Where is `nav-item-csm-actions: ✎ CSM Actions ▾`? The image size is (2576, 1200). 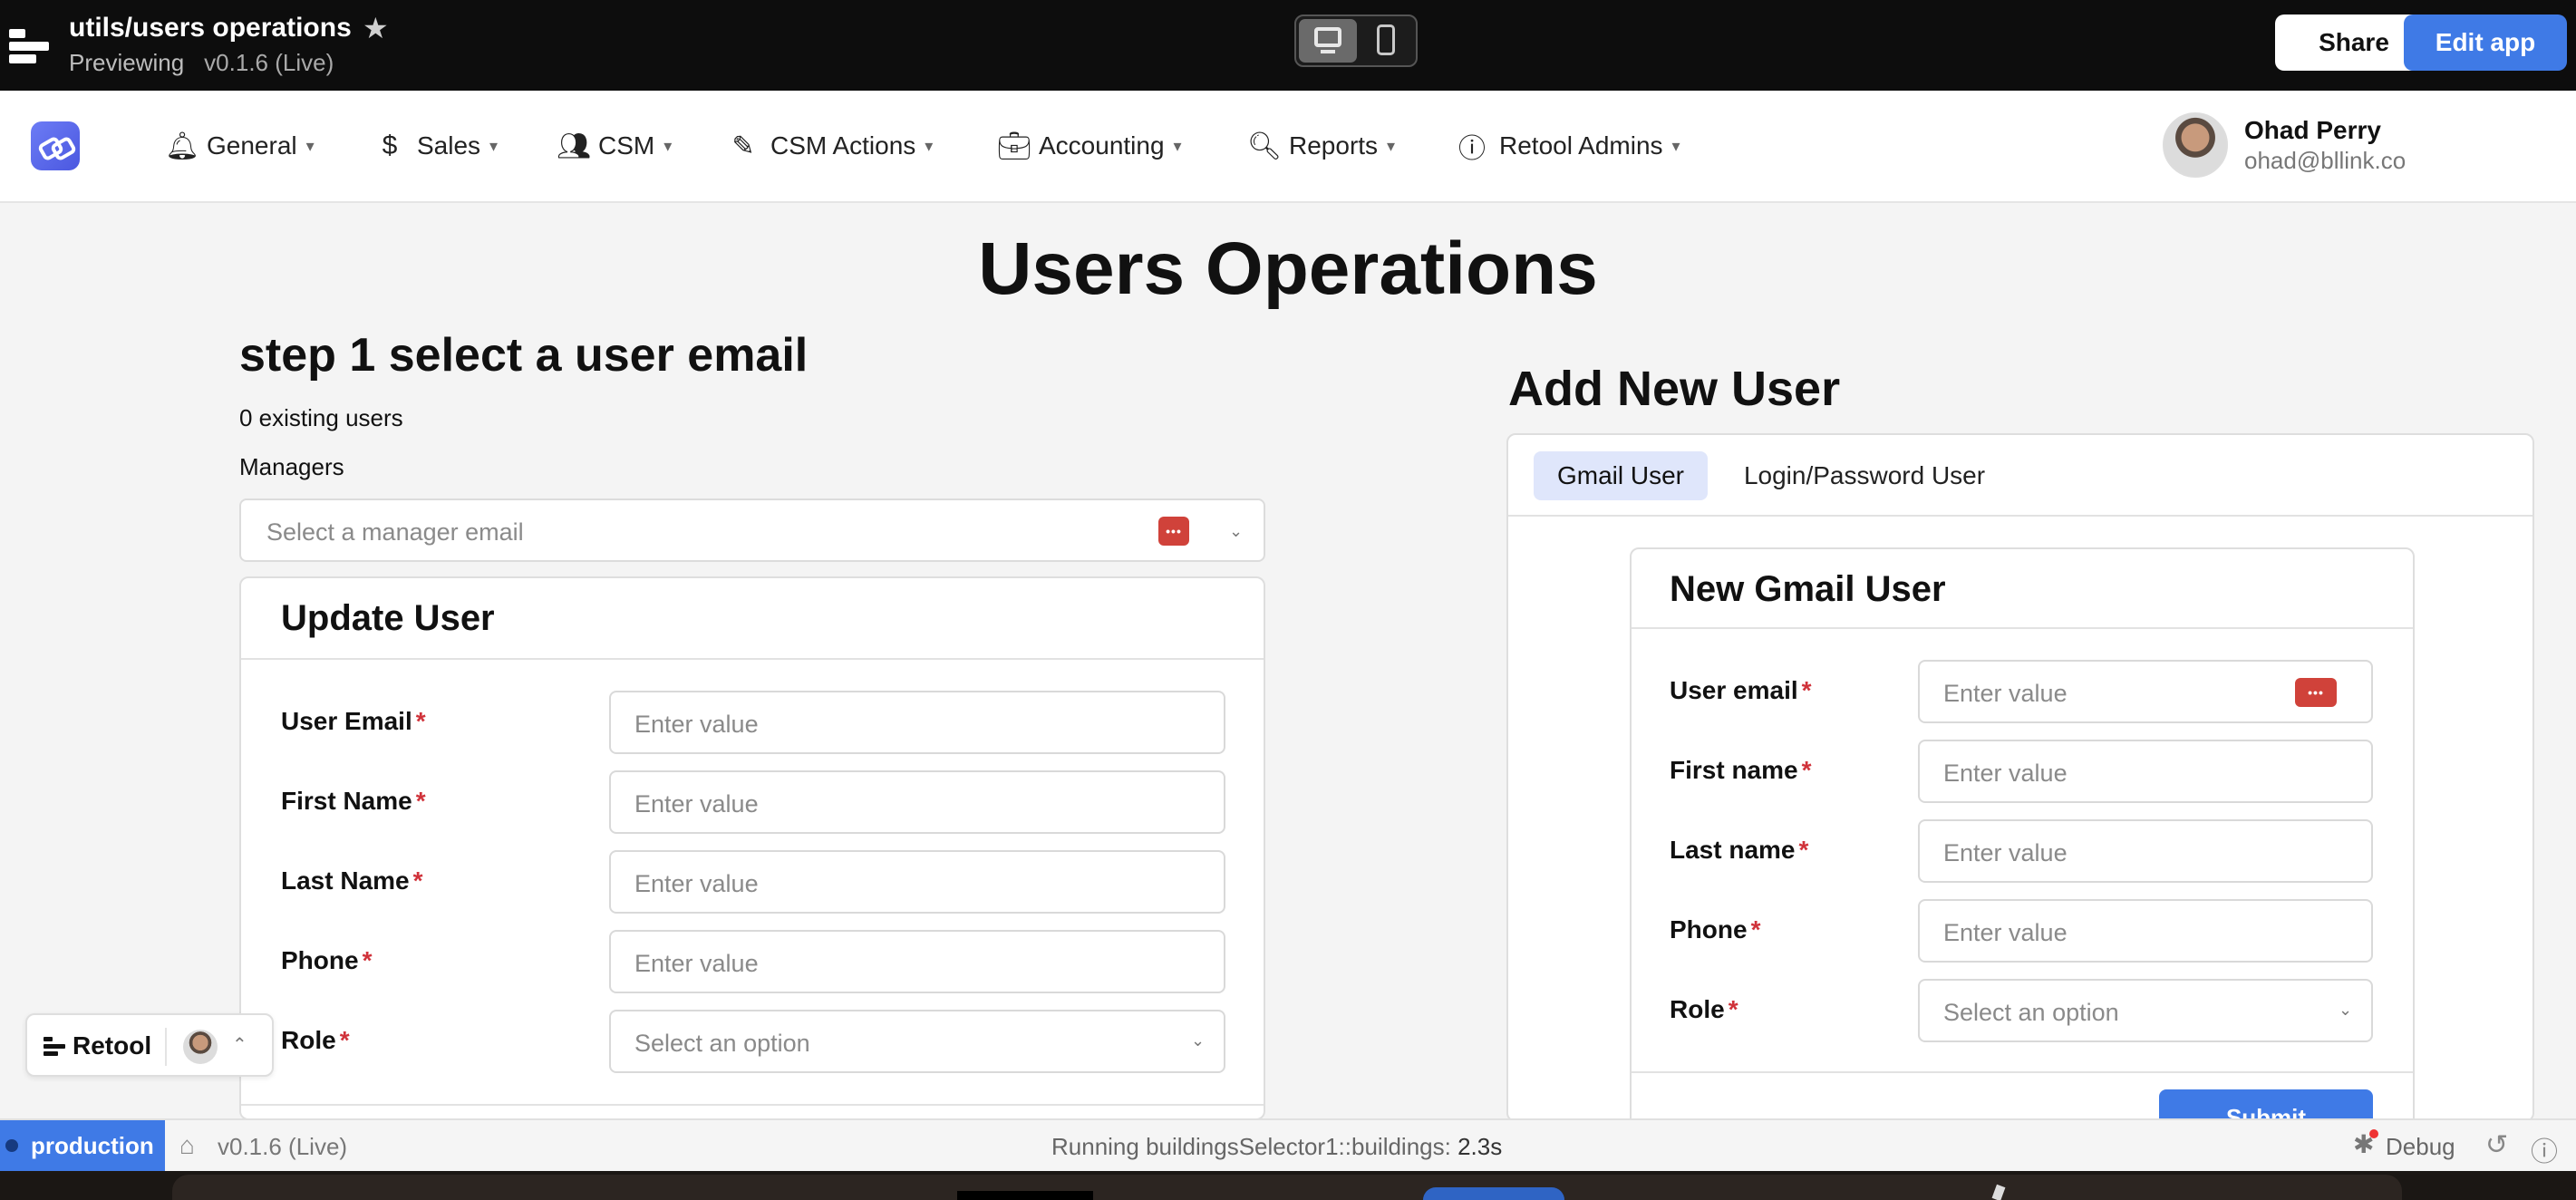 nav-item-csm-actions: ✎ CSM Actions ▾ is located at coordinates (831, 146).